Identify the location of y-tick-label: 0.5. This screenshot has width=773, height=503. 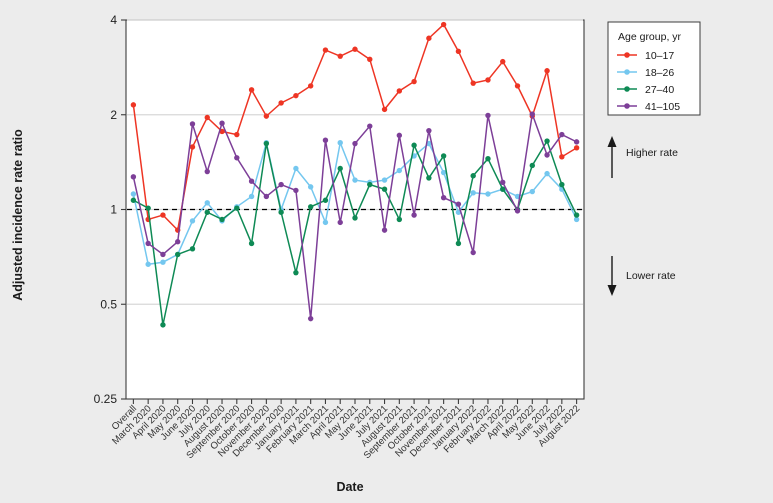
(108, 304).